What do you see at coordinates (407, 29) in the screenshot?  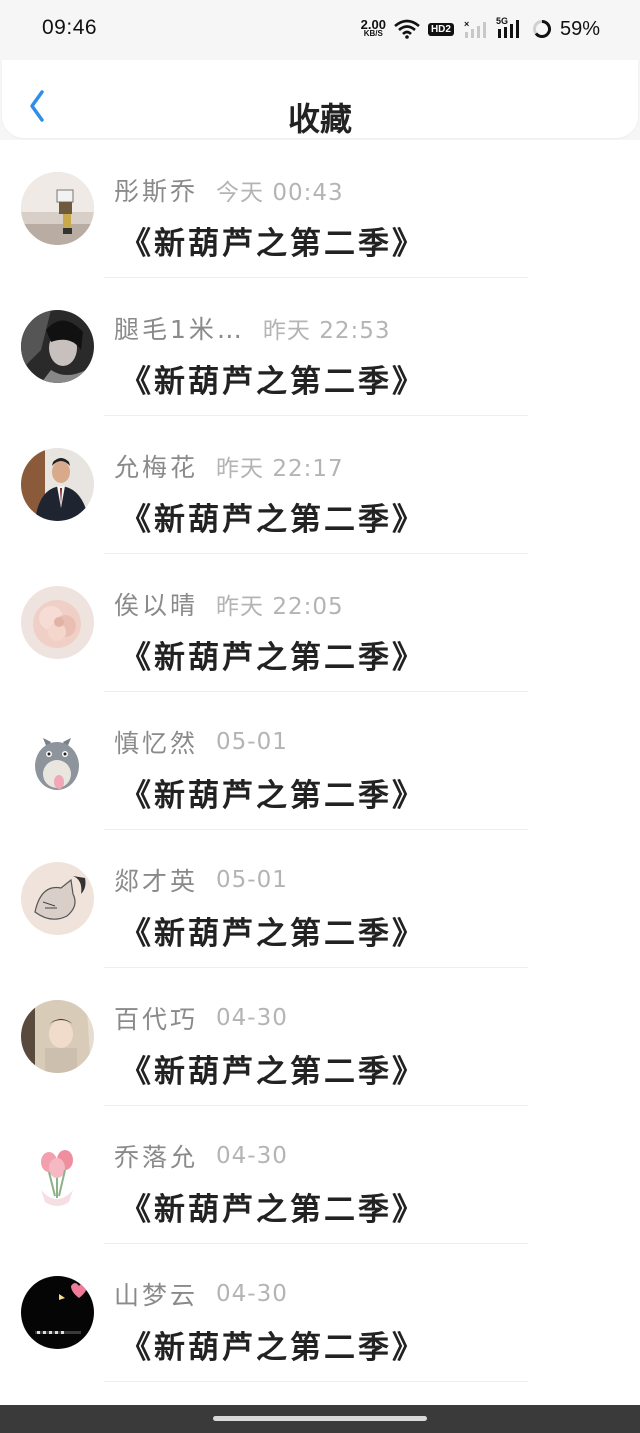 I see `wifi-icon` at bounding box center [407, 29].